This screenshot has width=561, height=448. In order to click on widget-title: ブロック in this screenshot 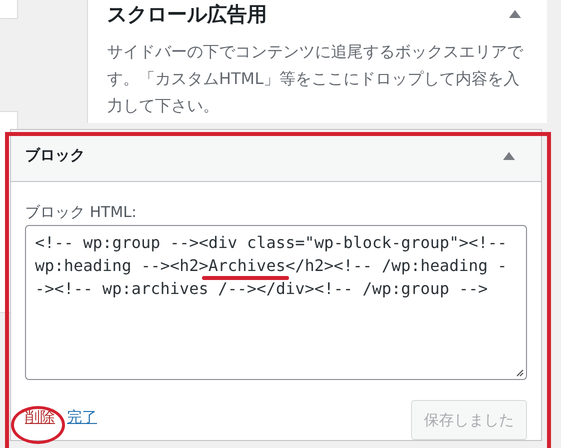, I will do `click(55, 155)`.